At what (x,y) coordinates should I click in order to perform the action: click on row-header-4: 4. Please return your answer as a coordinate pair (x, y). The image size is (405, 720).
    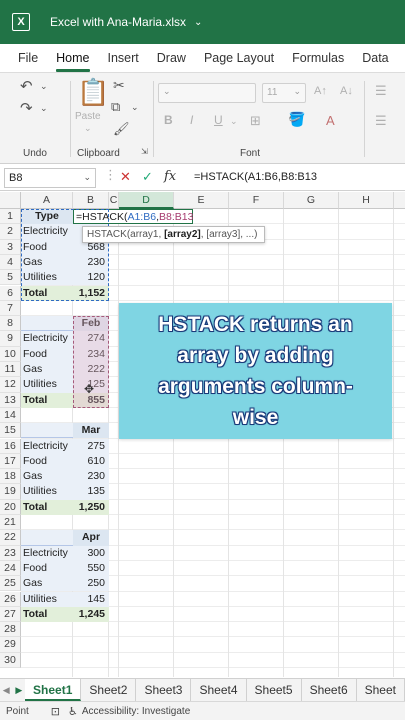
    Looking at the image, I should click on (10, 262).